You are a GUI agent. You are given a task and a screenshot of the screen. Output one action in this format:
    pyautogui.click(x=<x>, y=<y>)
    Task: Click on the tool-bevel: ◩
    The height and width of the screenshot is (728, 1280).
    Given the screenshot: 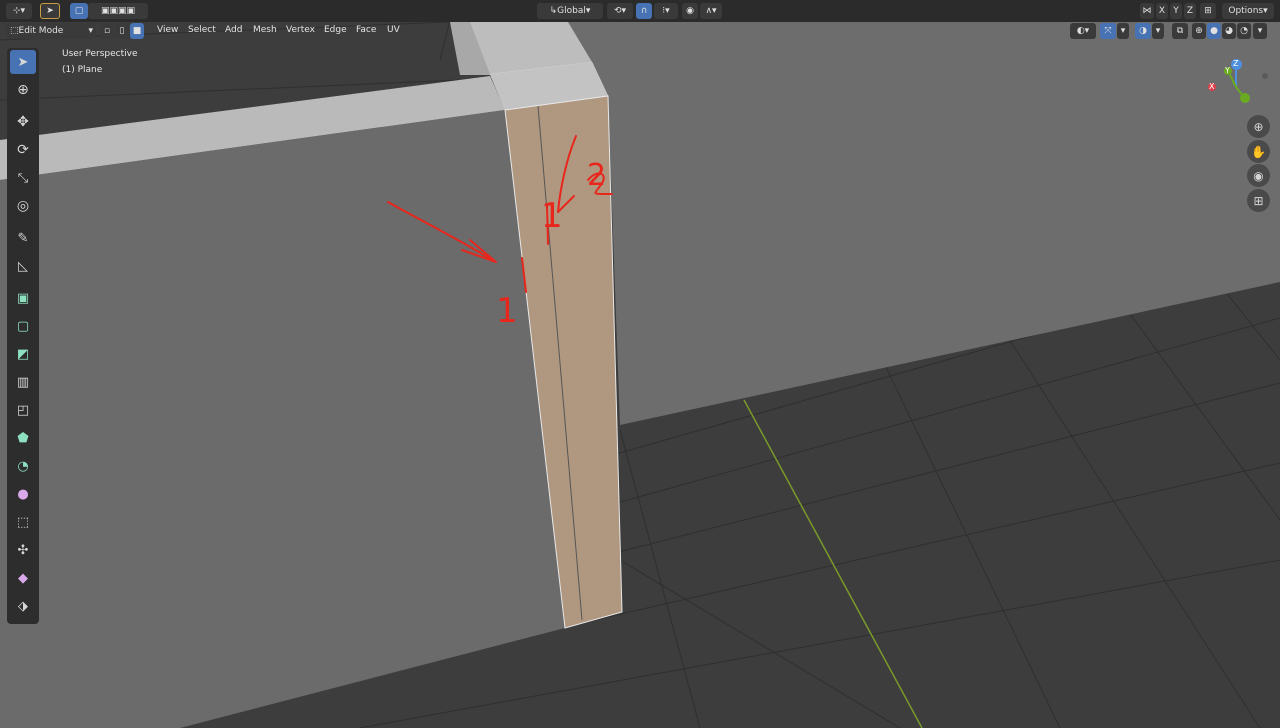 What is the action you would take?
    pyautogui.click(x=23, y=354)
    